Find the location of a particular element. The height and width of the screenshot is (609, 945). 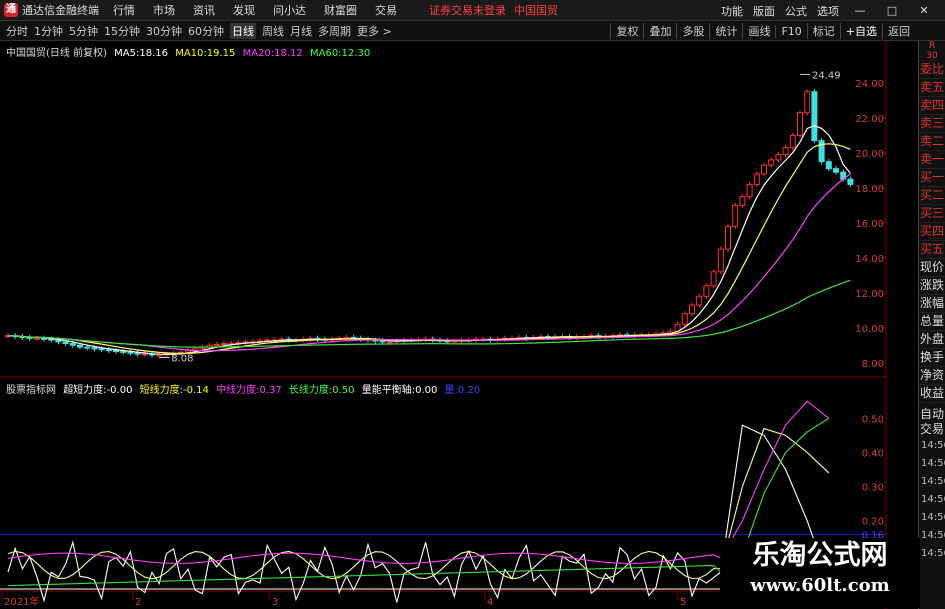

tool-f10: F10 is located at coordinates (790, 31).